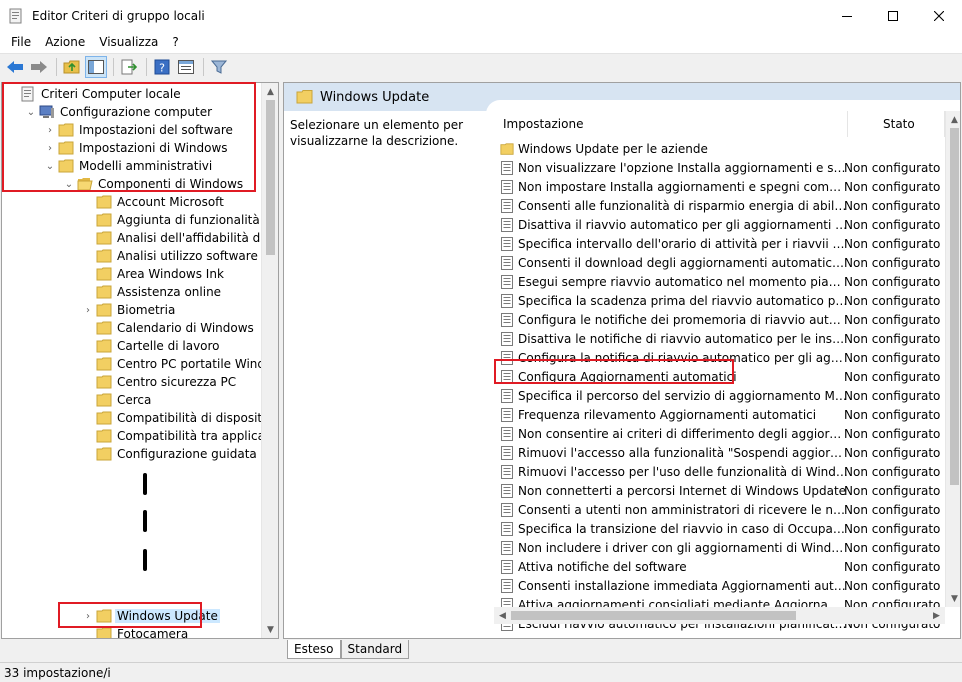 This screenshot has width=962, height=682. I want to click on properties-button, so click(186, 67).